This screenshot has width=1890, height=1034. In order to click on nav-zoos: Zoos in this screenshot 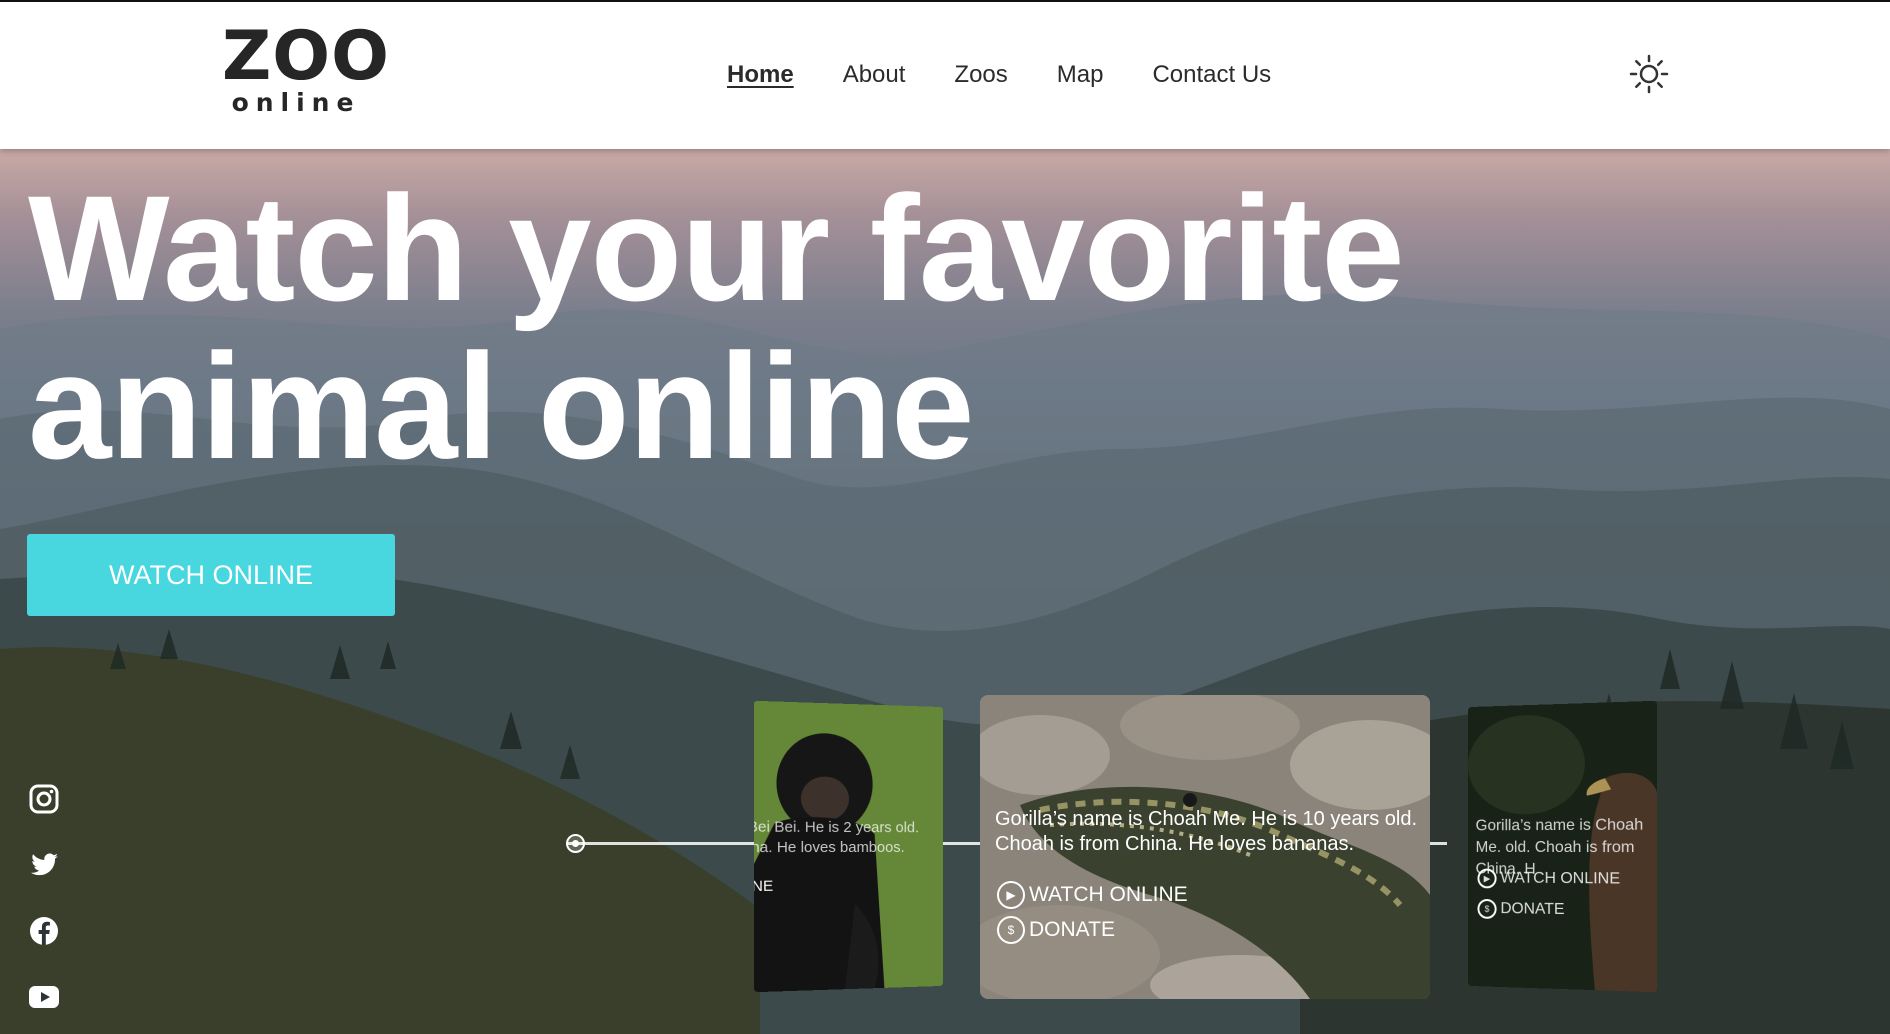, I will do `click(980, 75)`.